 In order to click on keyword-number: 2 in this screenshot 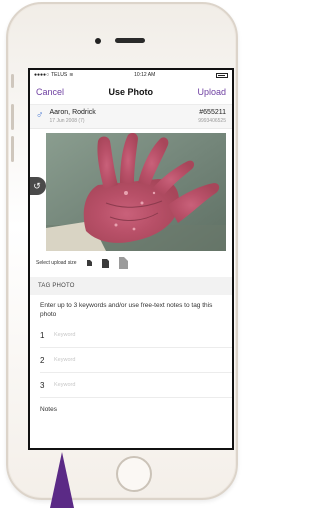, I will do `click(42, 360)`.